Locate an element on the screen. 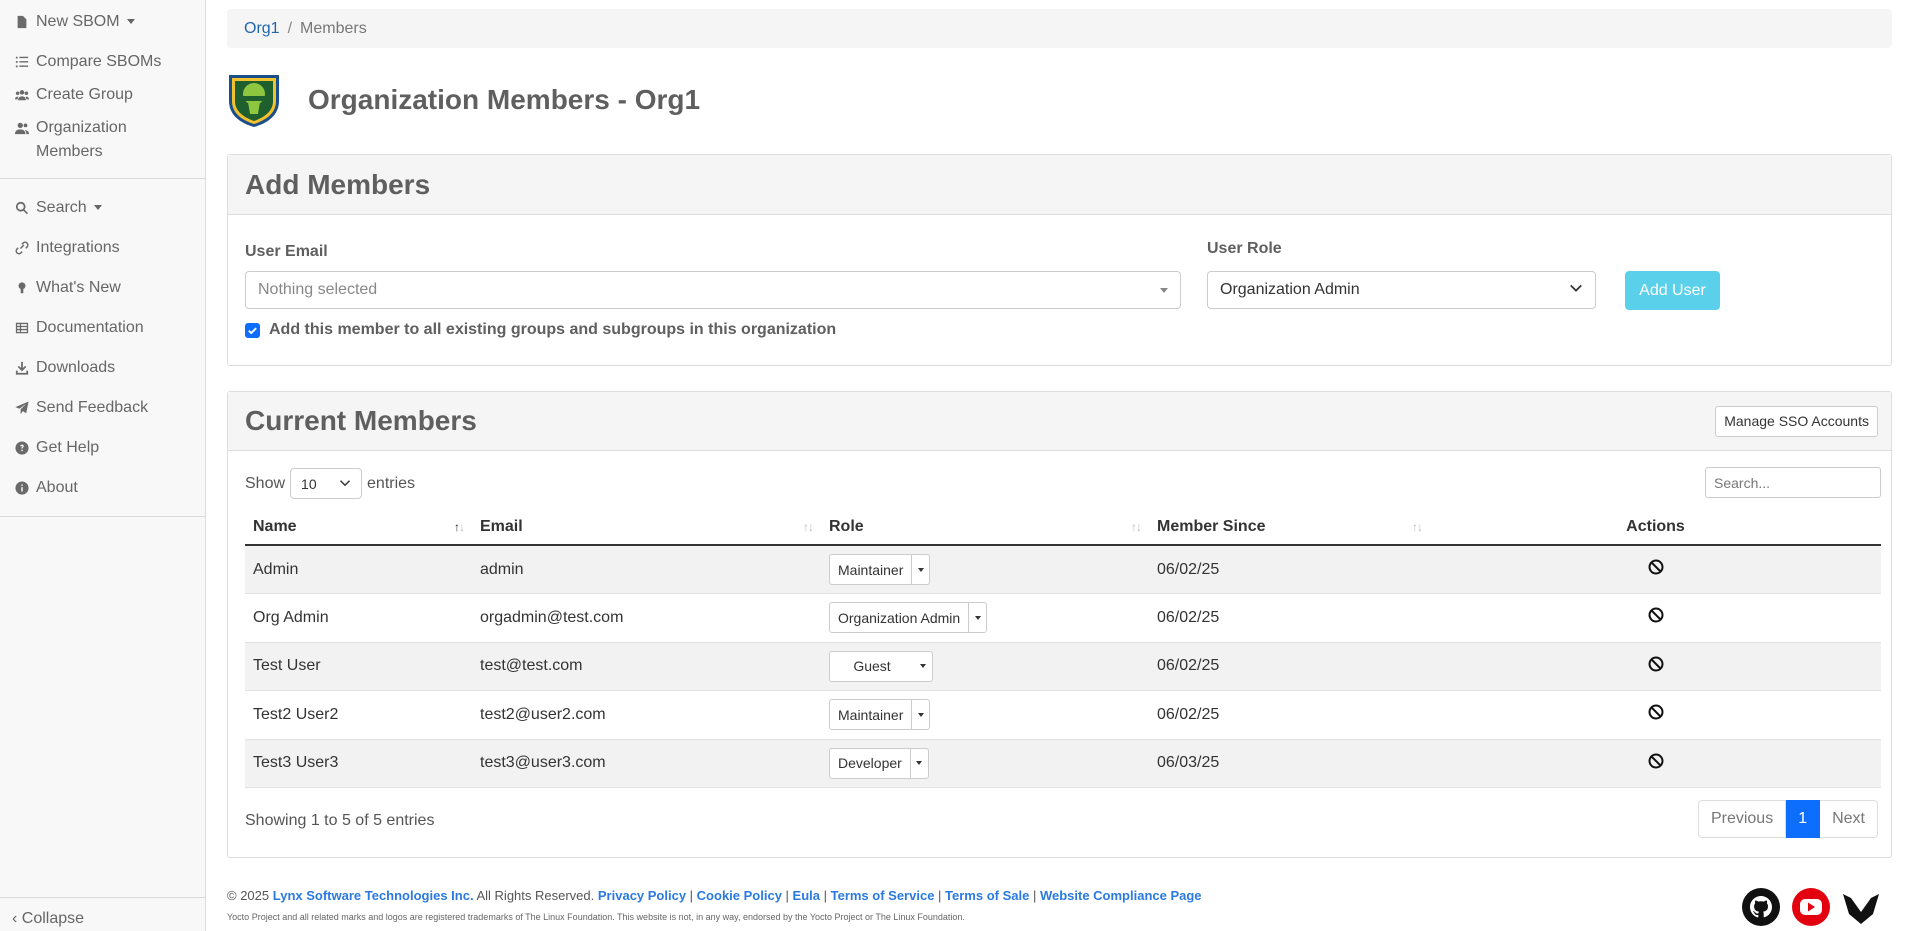 Image resolution: width=1907 pixels, height=931 pixels. pagination-page-1: 1 is located at coordinates (1803, 819).